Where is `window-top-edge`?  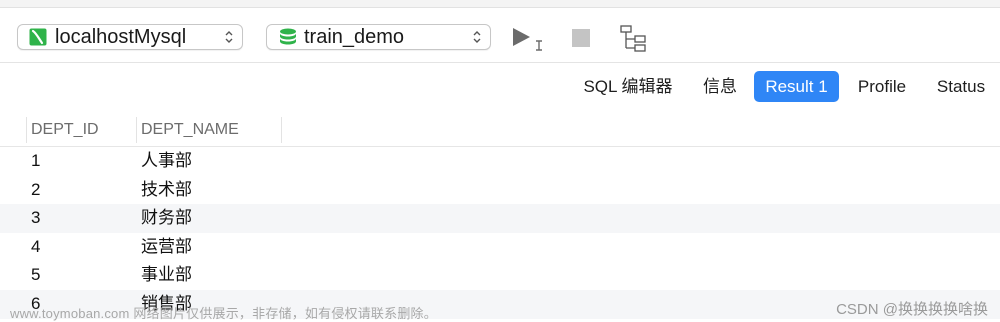
window-top-edge is located at coordinates (500, 4).